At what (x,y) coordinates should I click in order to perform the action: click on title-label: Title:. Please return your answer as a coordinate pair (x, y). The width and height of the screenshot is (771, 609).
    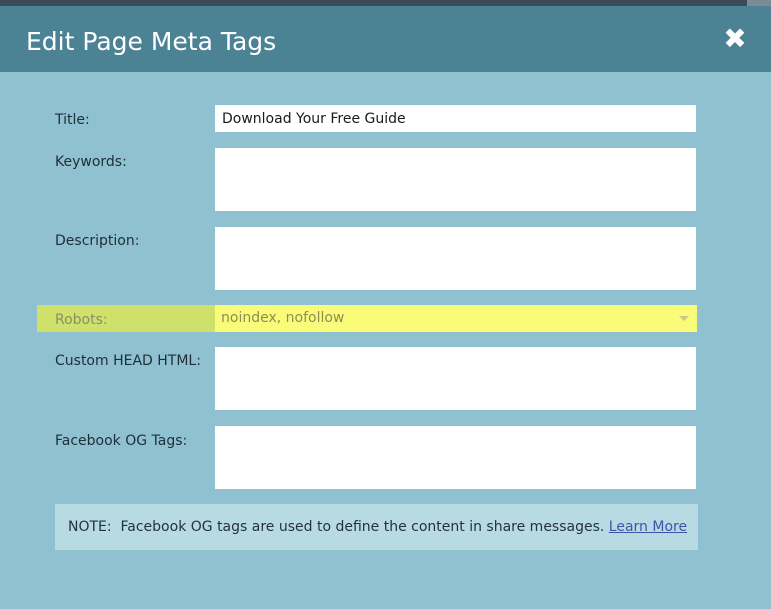
    Looking at the image, I should click on (72, 120).